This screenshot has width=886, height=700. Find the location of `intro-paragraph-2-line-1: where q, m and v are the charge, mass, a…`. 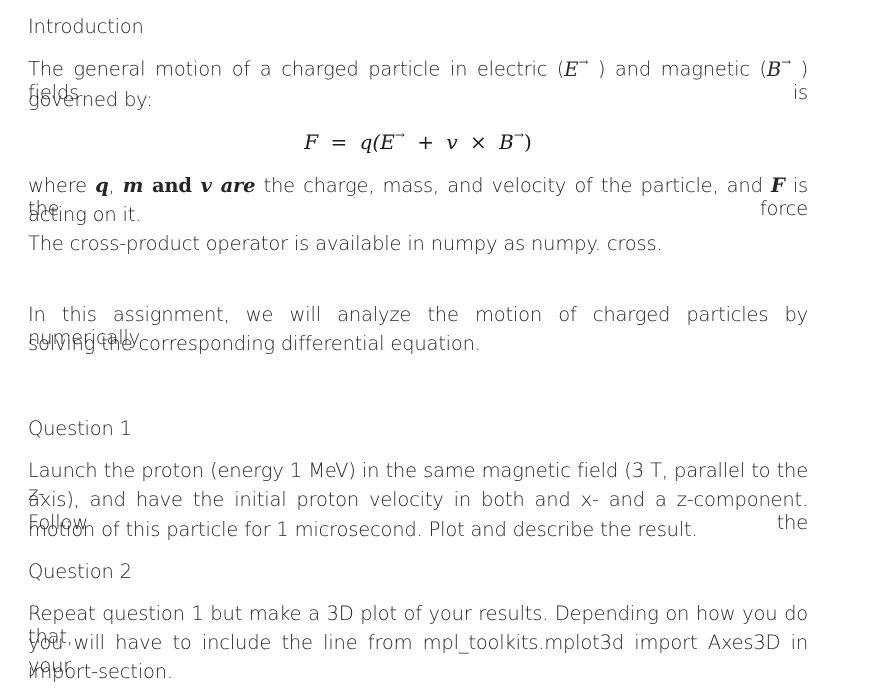

intro-paragraph-2-line-1: where q, m and v are the charge, mass, a… is located at coordinates (418, 197).